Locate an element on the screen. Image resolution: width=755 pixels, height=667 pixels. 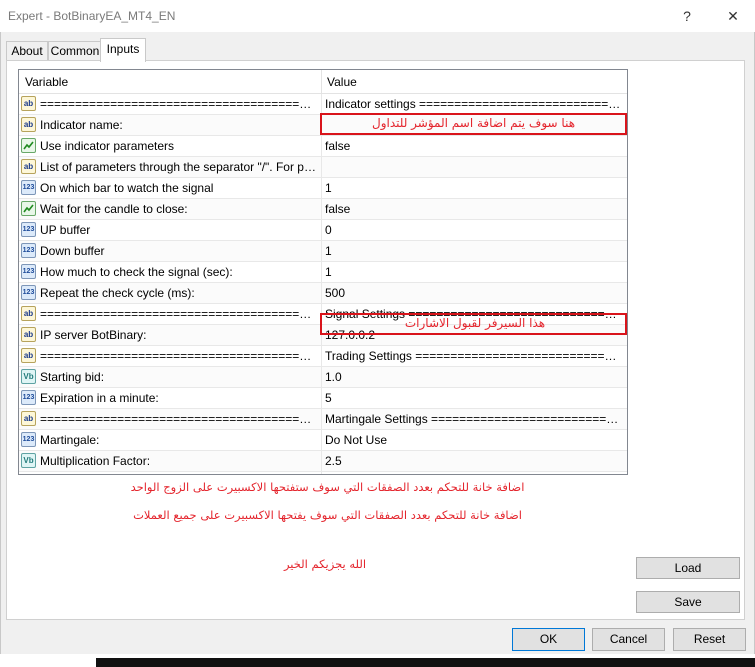
table-row: 123 UP buffer 0 is located at coordinates (323, 230).